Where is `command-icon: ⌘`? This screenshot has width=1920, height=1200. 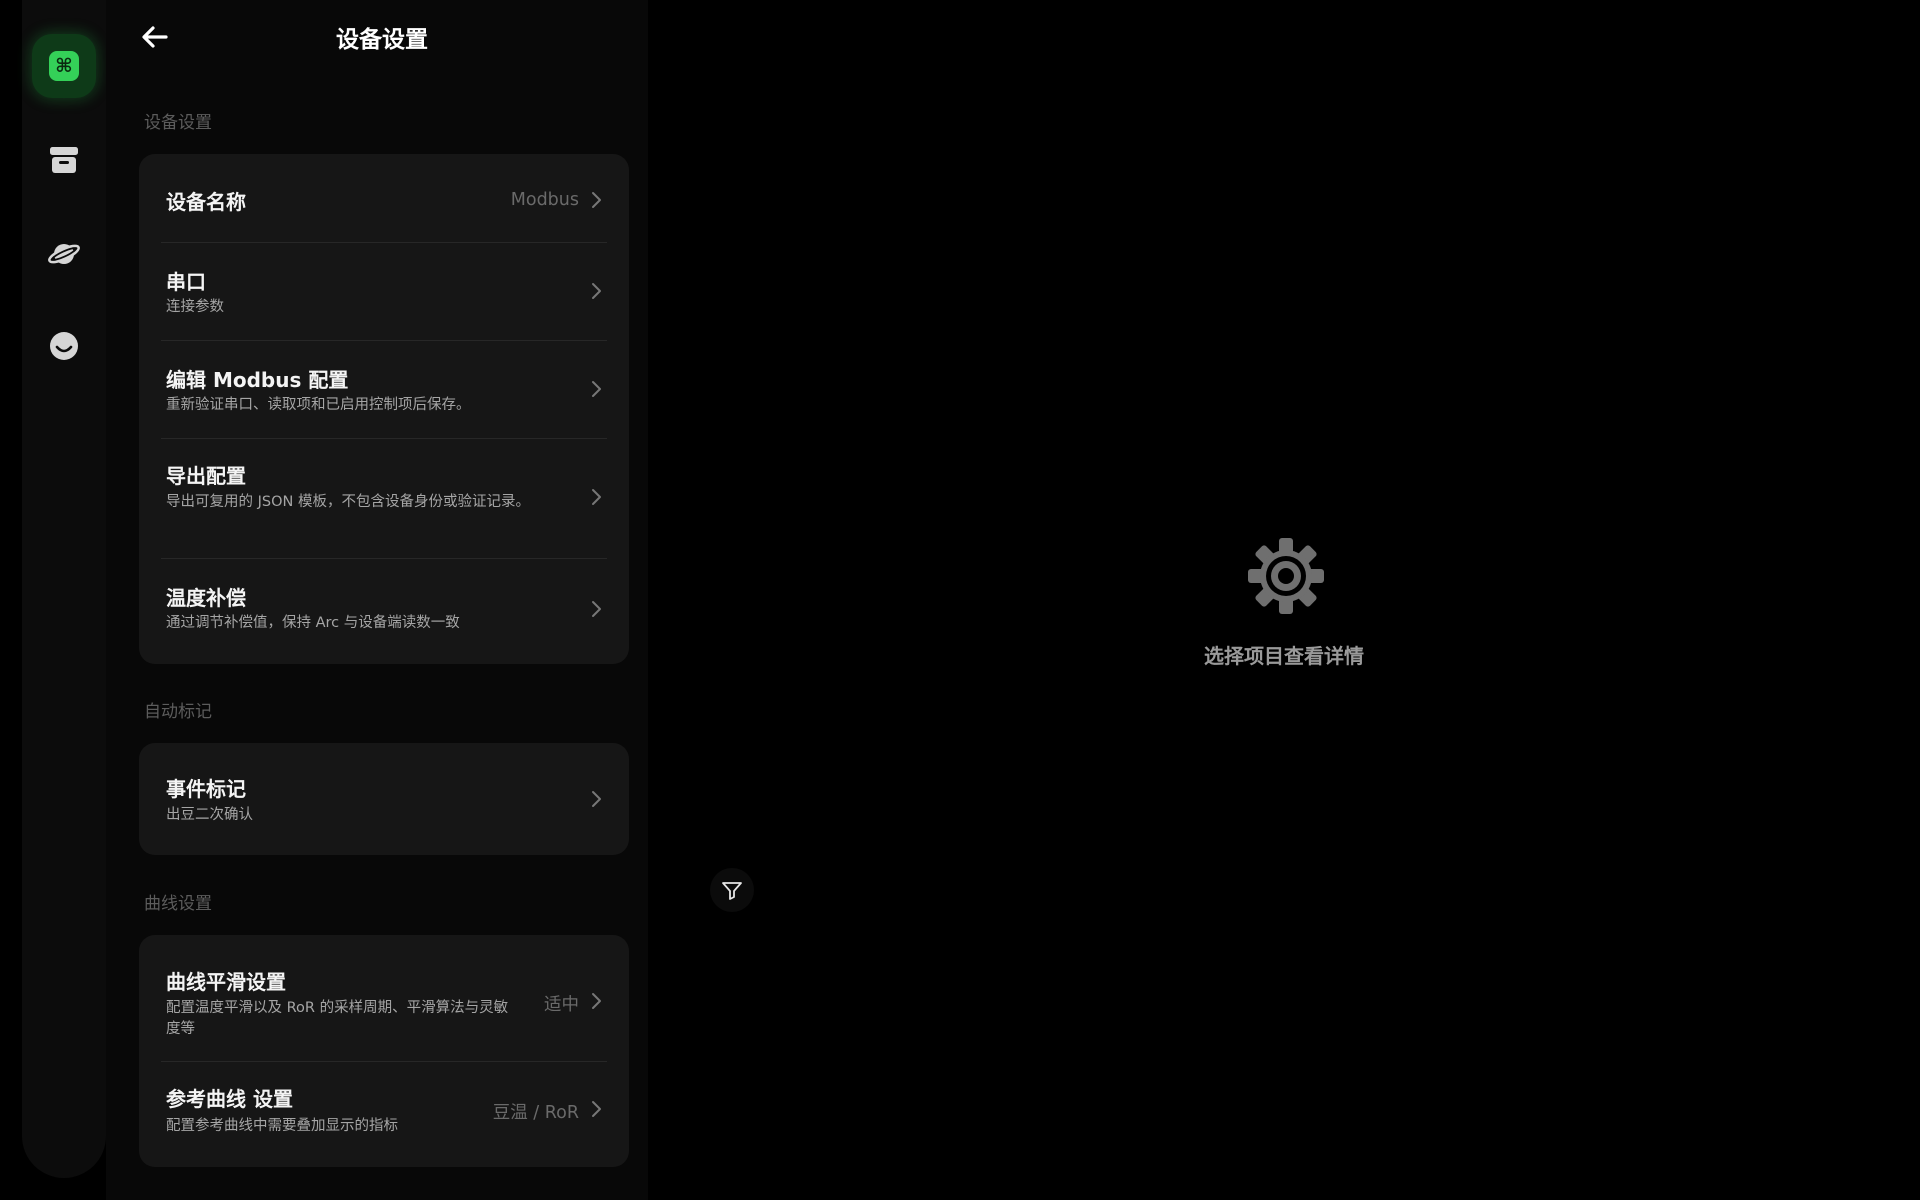
command-icon: ⌘ is located at coordinates (64, 66).